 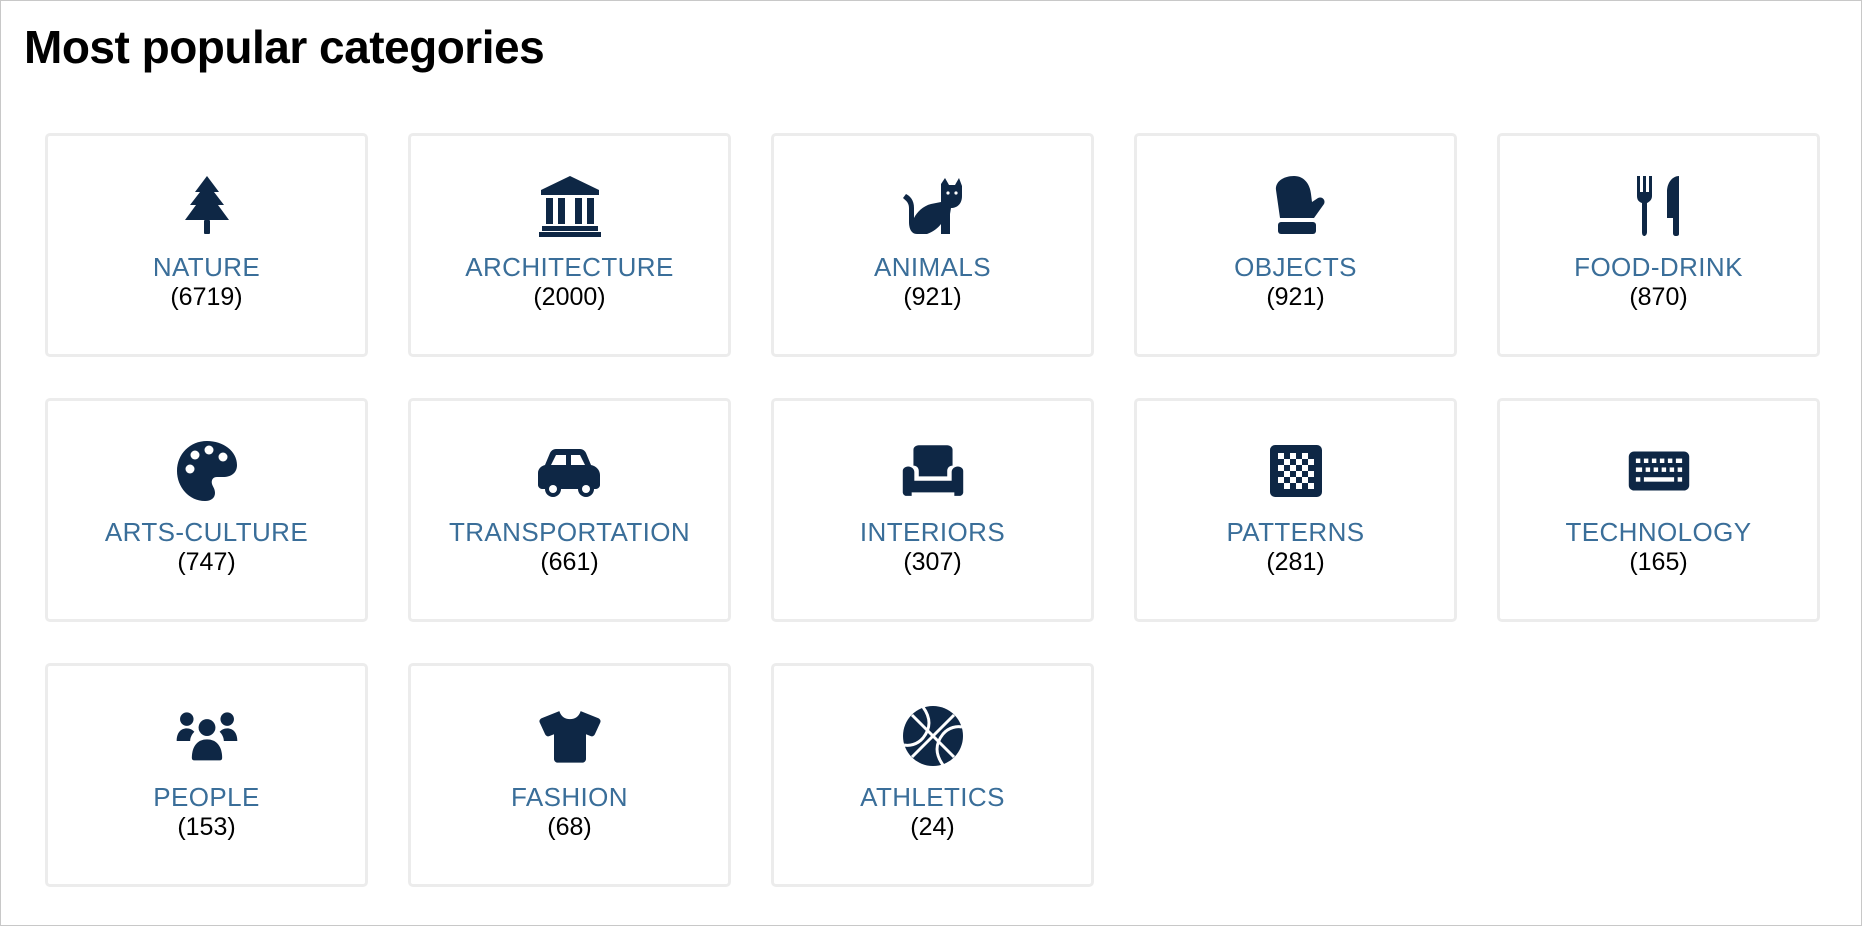 I want to click on chess-board-icon, so click(x=1296, y=471).